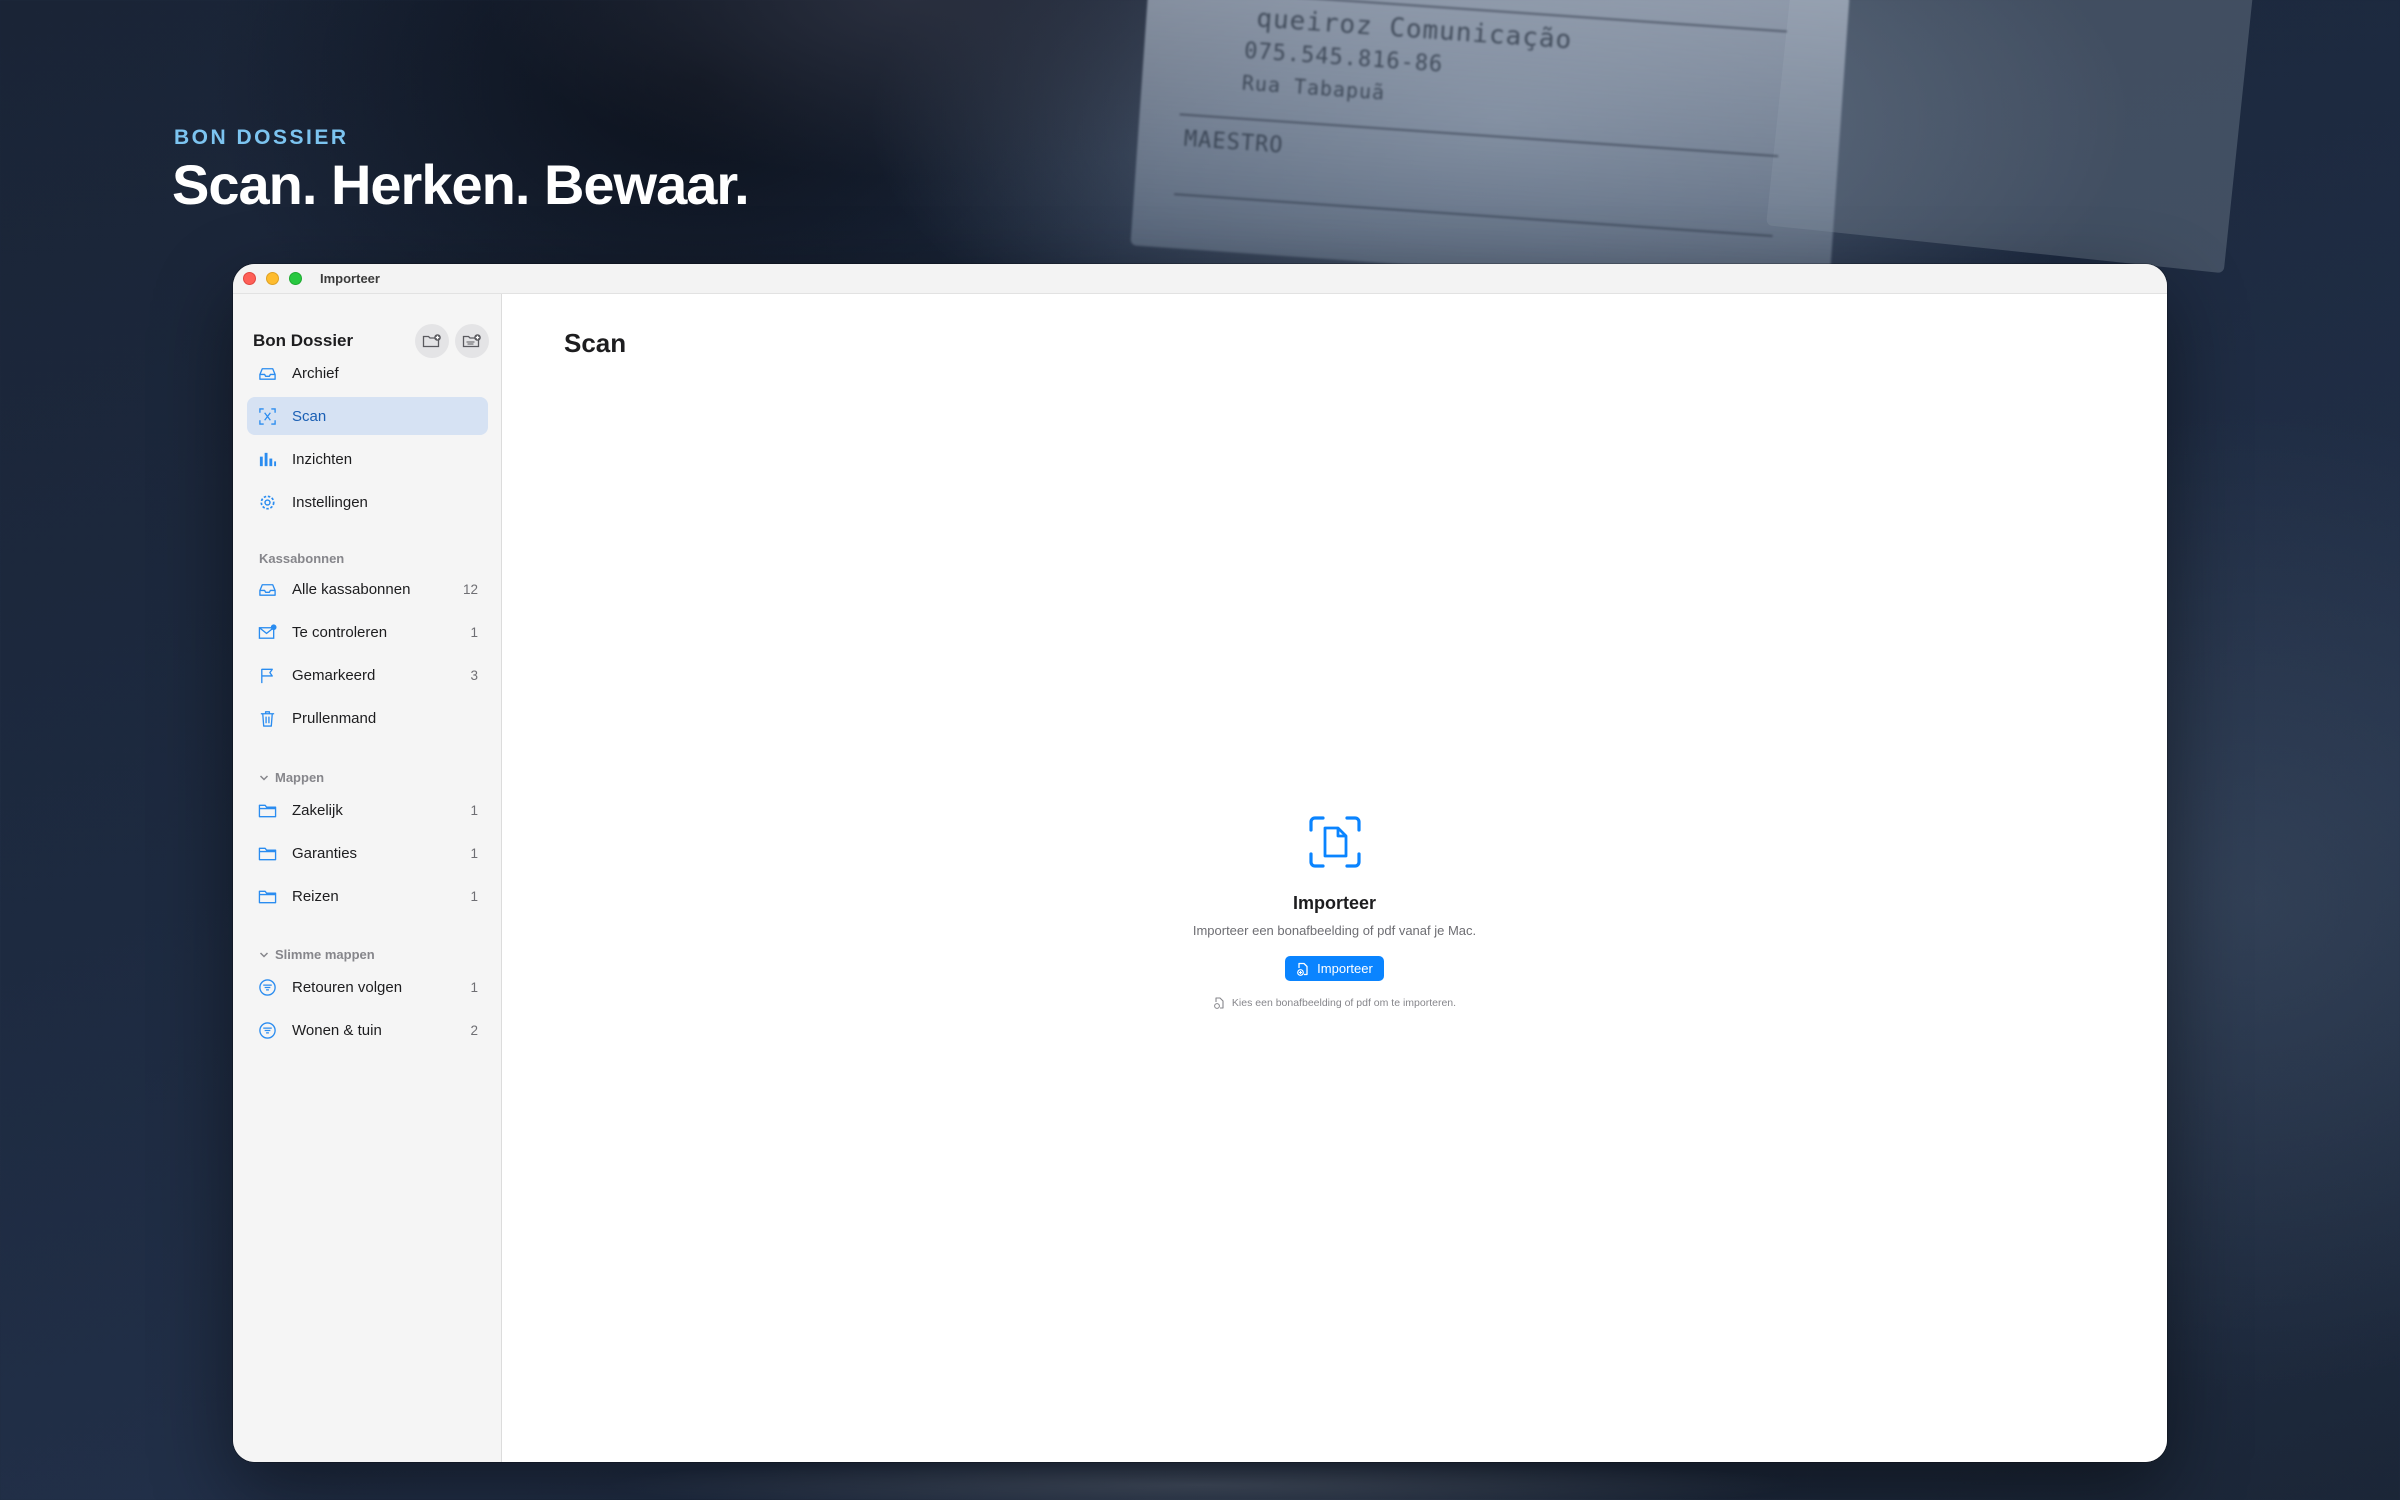 The width and height of the screenshot is (2400, 1500). Describe the element at coordinates (300, 777) in the screenshot. I see `section-label: Mappen` at that location.